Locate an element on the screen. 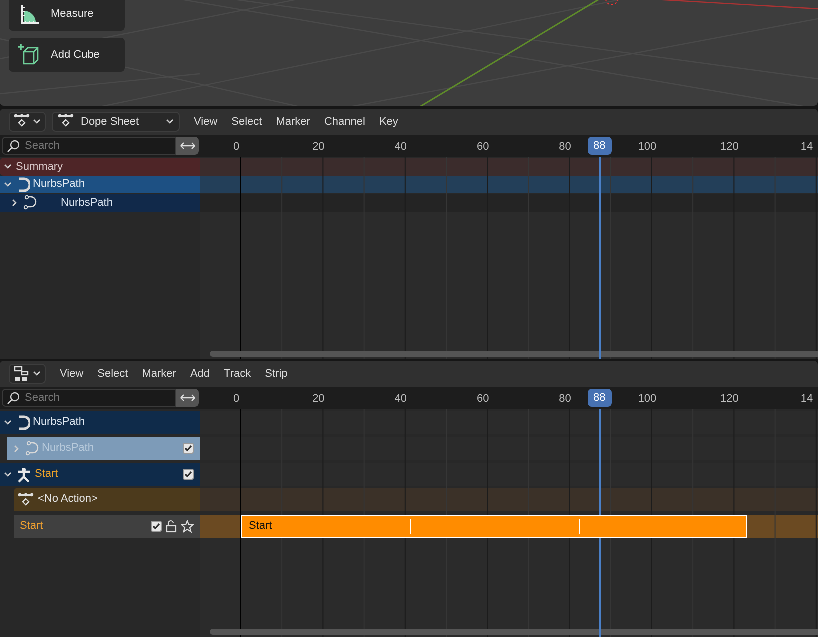 The height and width of the screenshot is (637, 818). strip-label: Start is located at coordinates (260, 526).